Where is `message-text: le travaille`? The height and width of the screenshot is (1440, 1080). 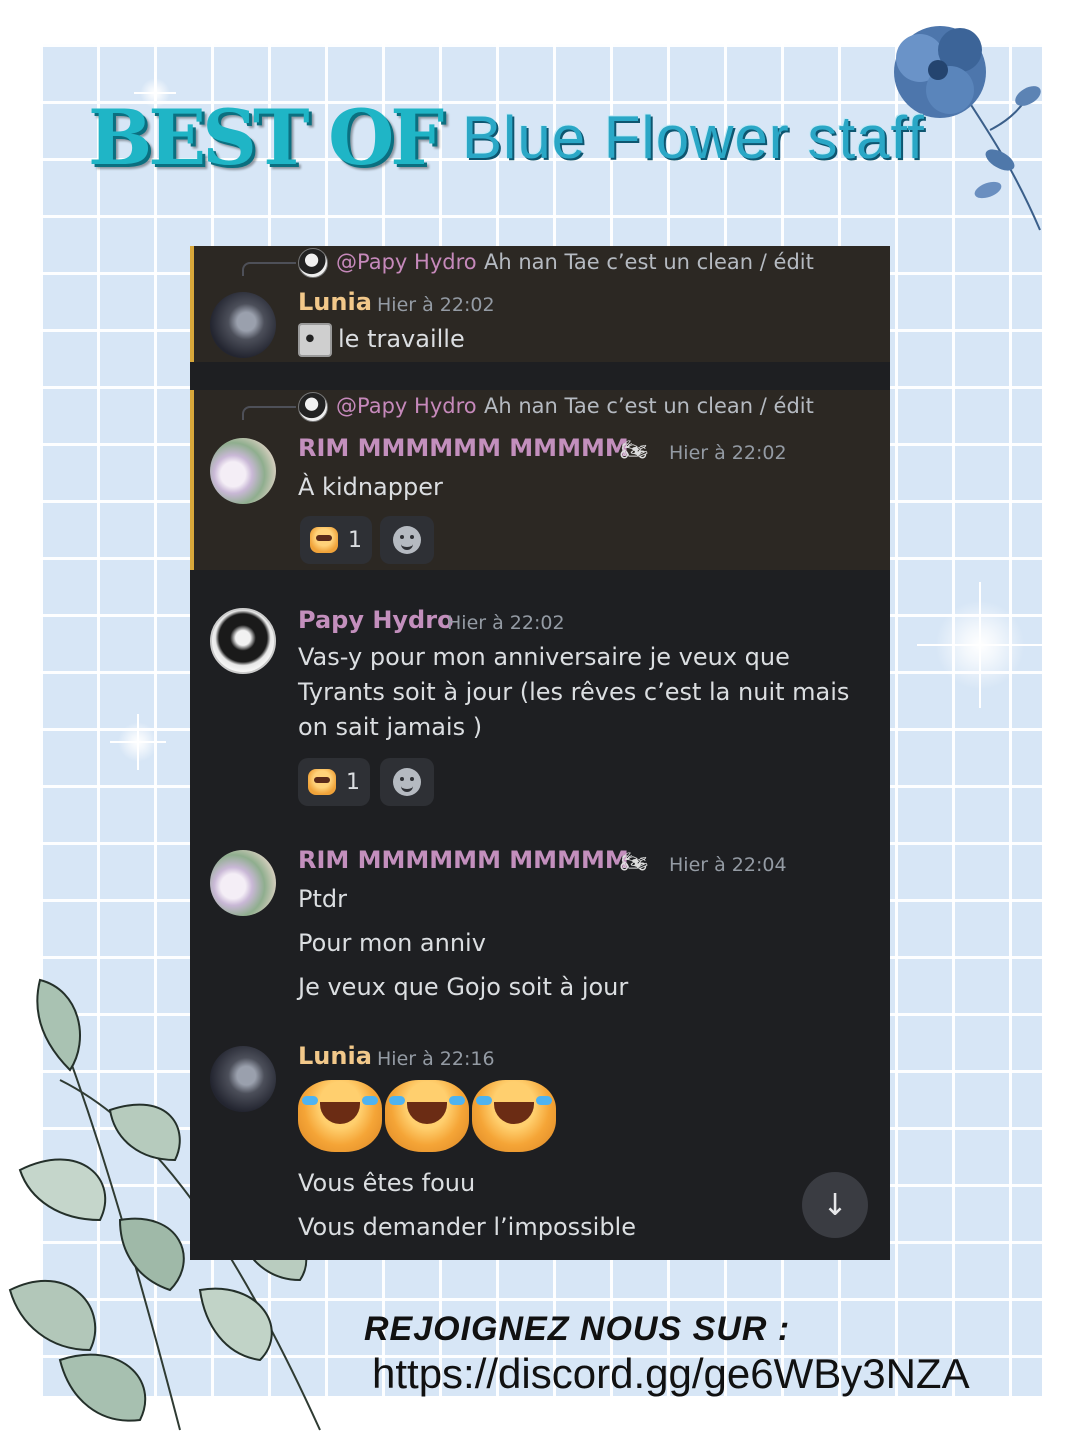 message-text: le travaille is located at coordinates (401, 339).